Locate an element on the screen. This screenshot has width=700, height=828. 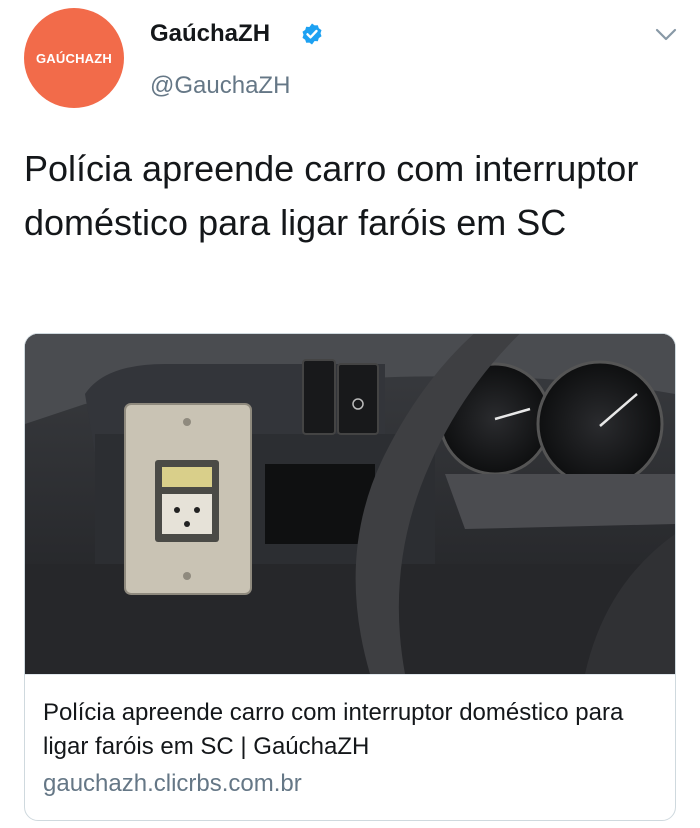
verified-badge-icon is located at coordinates (312, 34).